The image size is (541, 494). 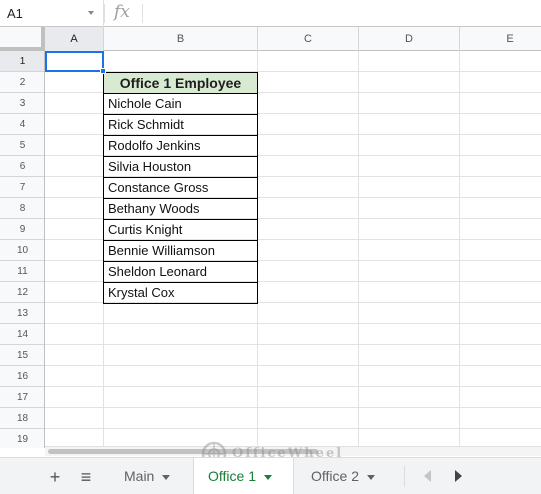 I want to click on selected-cell-a1, so click(x=74, y=61).